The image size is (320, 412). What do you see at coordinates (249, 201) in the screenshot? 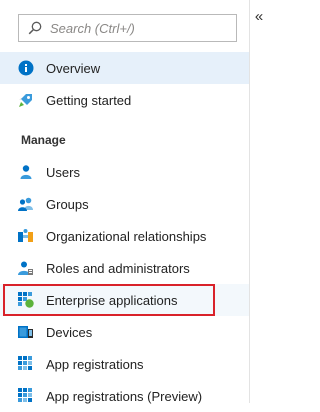
I see `panel-divider` at bounding box center [249, 201].